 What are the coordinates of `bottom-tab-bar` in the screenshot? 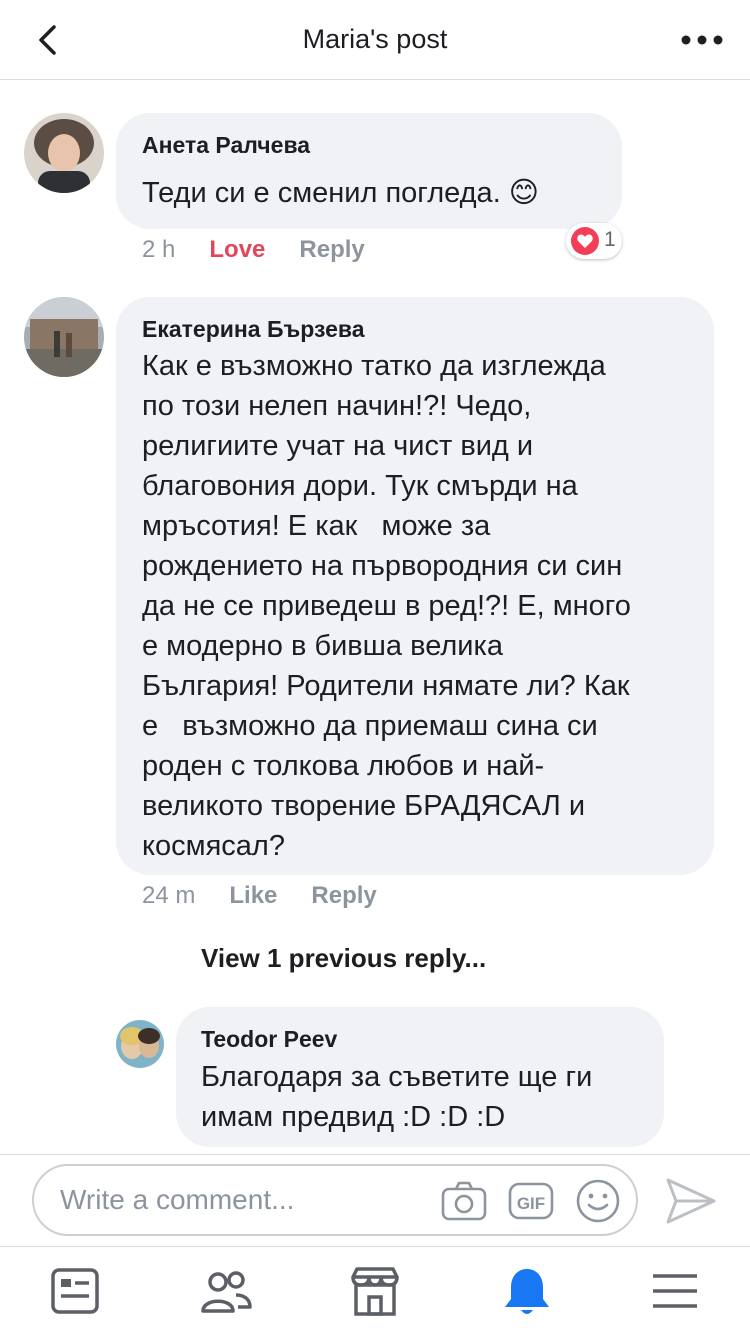 It's located at (375, 1290).